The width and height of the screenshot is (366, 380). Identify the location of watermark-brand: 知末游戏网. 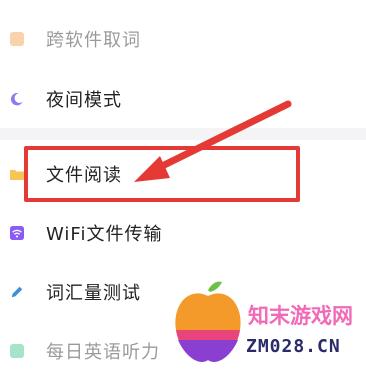
(300, 316).